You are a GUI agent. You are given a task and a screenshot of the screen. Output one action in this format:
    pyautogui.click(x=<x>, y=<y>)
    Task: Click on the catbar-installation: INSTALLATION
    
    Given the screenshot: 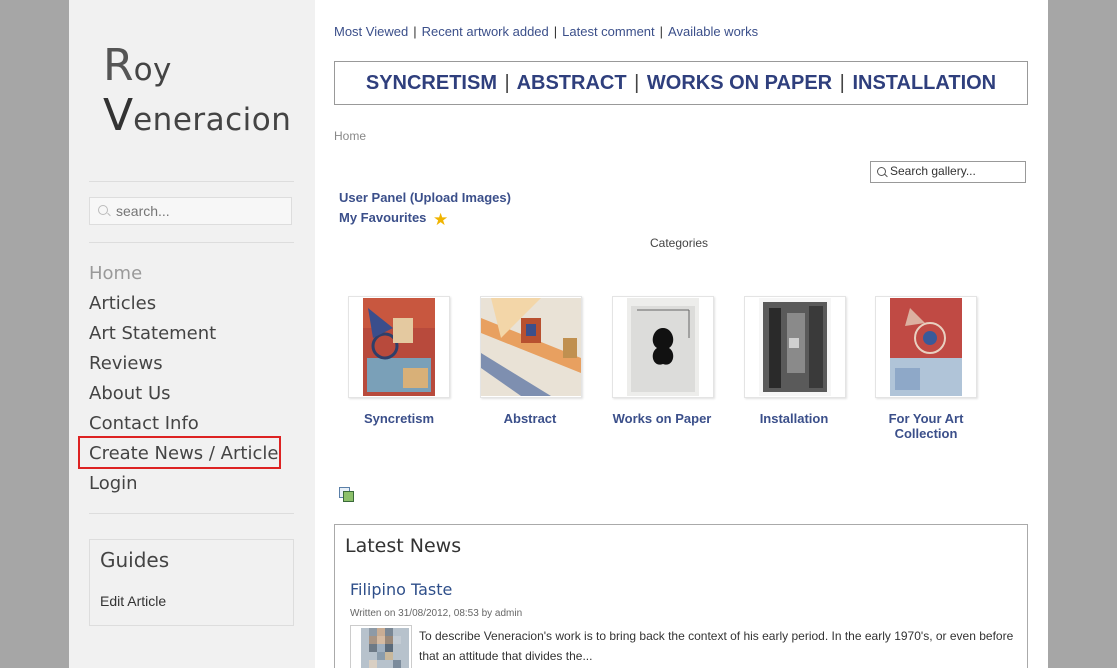 What is the action you would take?
    pyautogui.click(x=924, y=83)
    